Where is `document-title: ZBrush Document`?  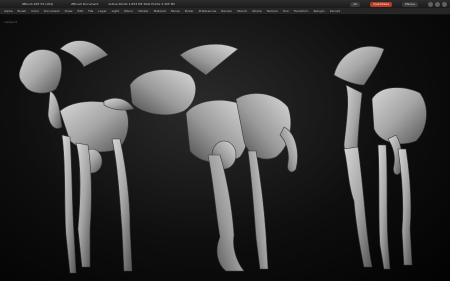 document-title: ZBrush Document is located at coordinates (85, 4).